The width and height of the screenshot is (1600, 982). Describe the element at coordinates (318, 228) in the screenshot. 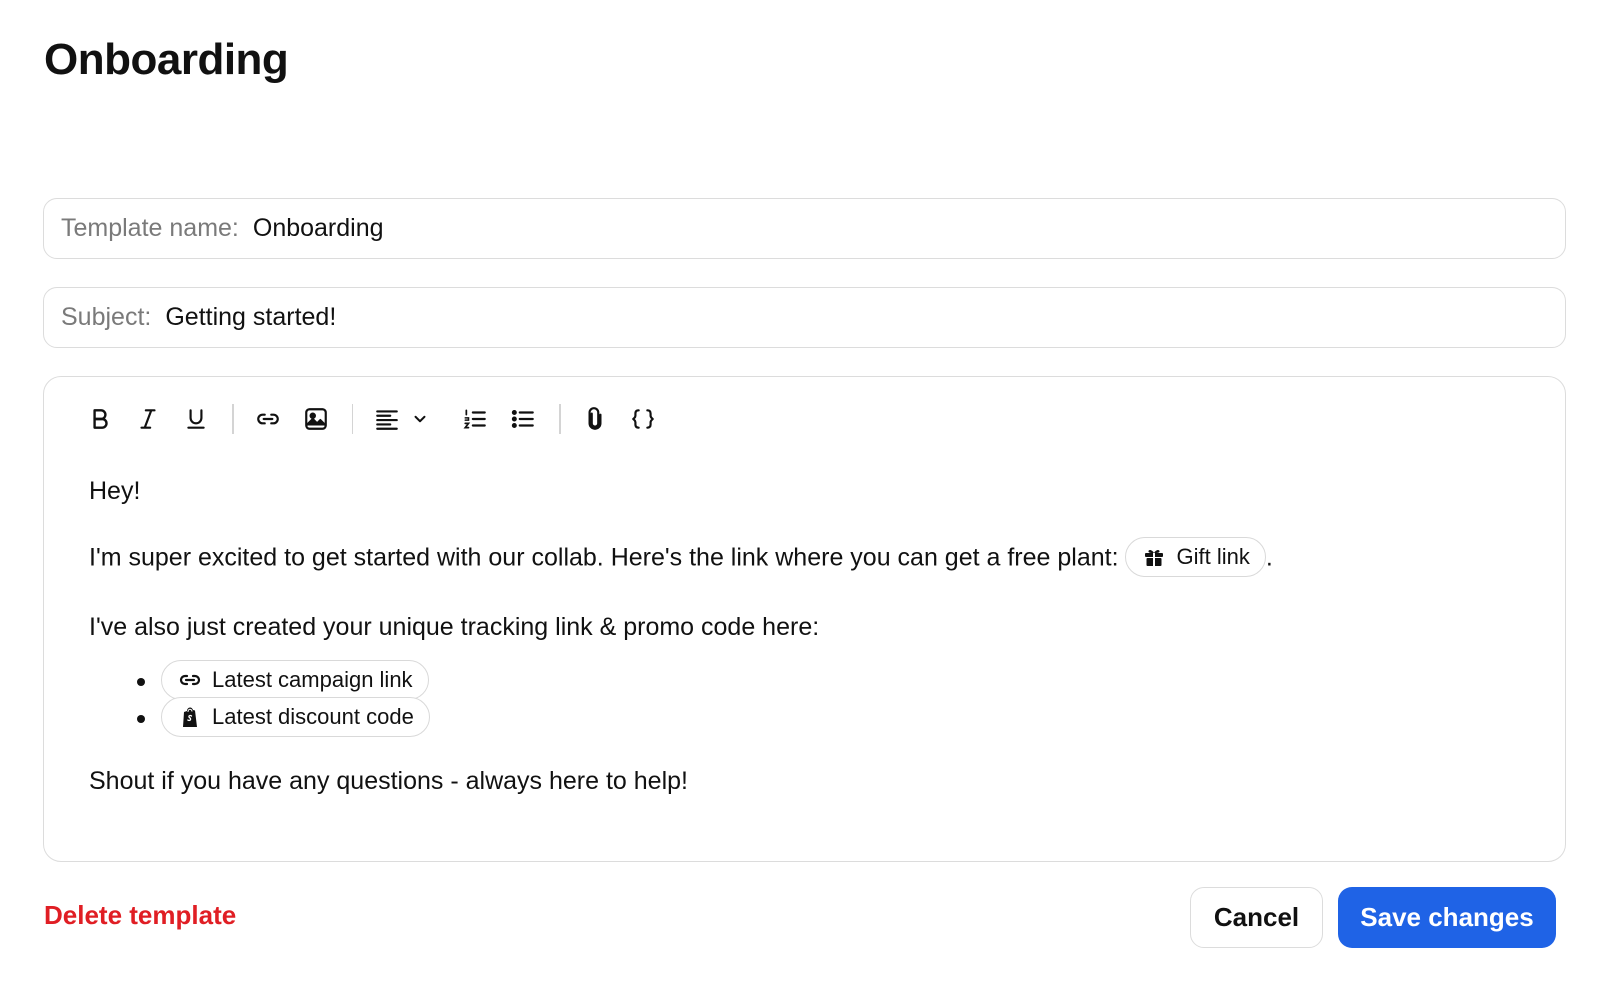

I see `template-name-input: Onboarding` at that location.